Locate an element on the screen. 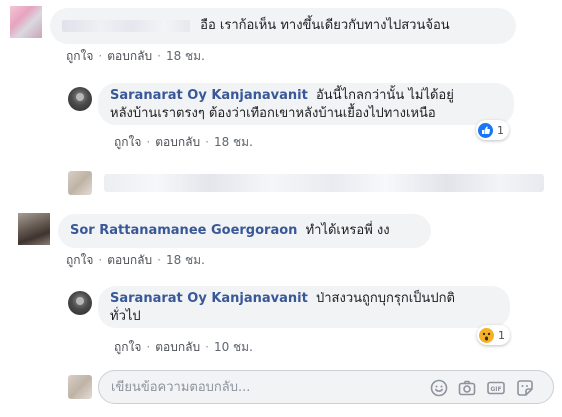 The height and width of the screenshot is (417, 562). comment-actions: ถูกใจ · ตอบกลับ · 10 ชม. is located at coordinates (183, 347).